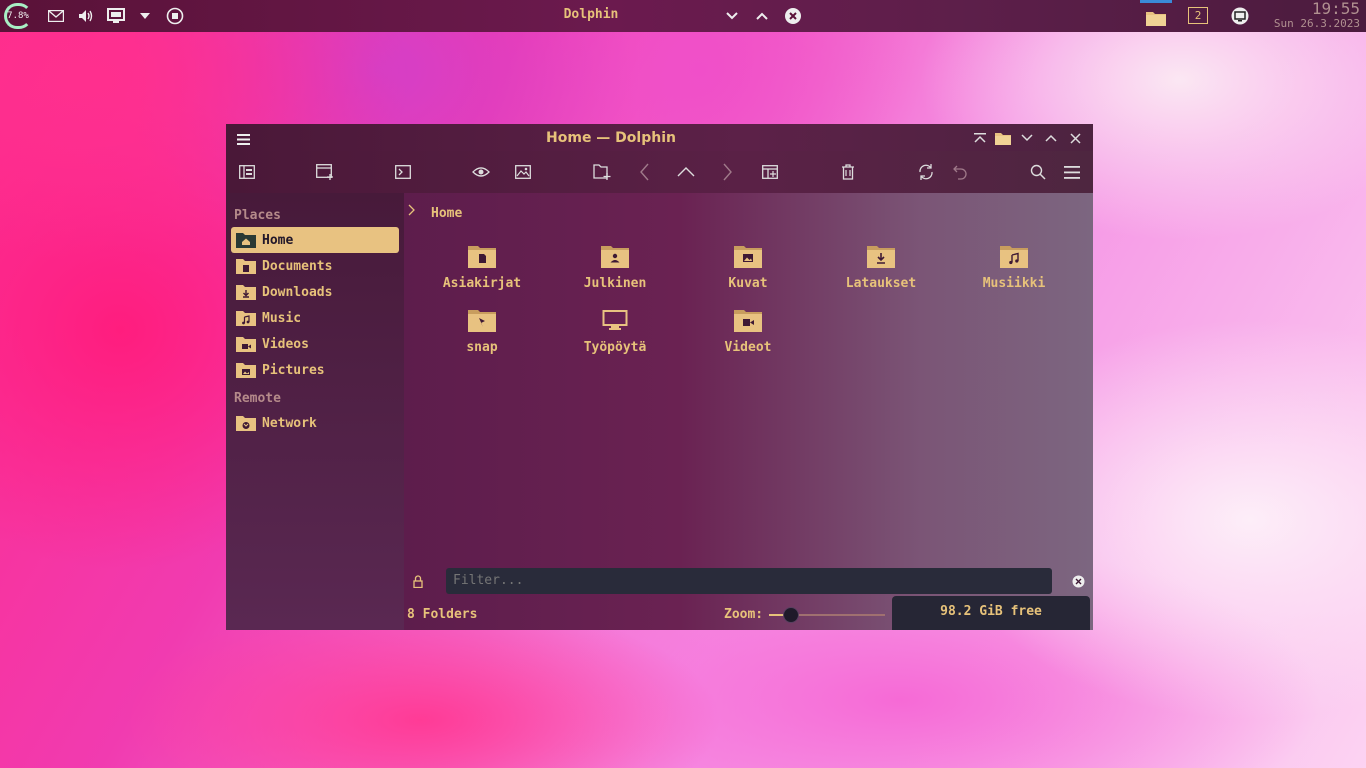 Image resolution: width=1366 pixels, height=768 pixels. Describe the element at coordinates (297, 266) in the screenshot. I see `sidebar-item-label: Documents` at that location.